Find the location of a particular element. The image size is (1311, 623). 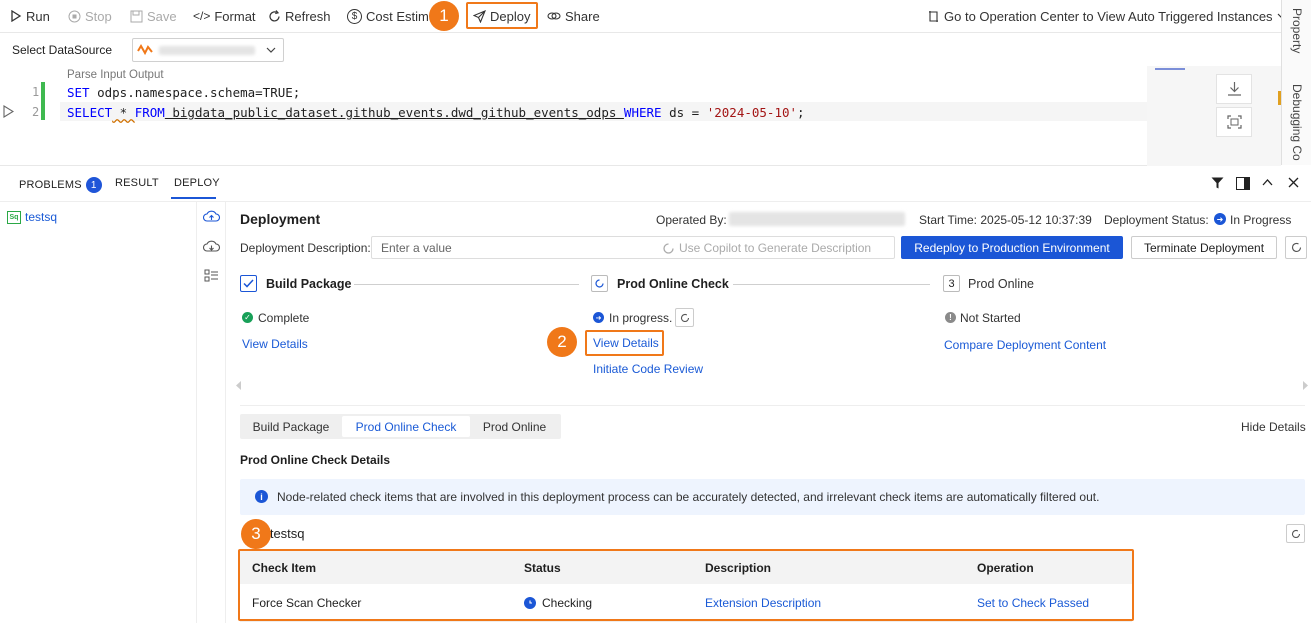

save-icon is located at coordinates (136, 16).